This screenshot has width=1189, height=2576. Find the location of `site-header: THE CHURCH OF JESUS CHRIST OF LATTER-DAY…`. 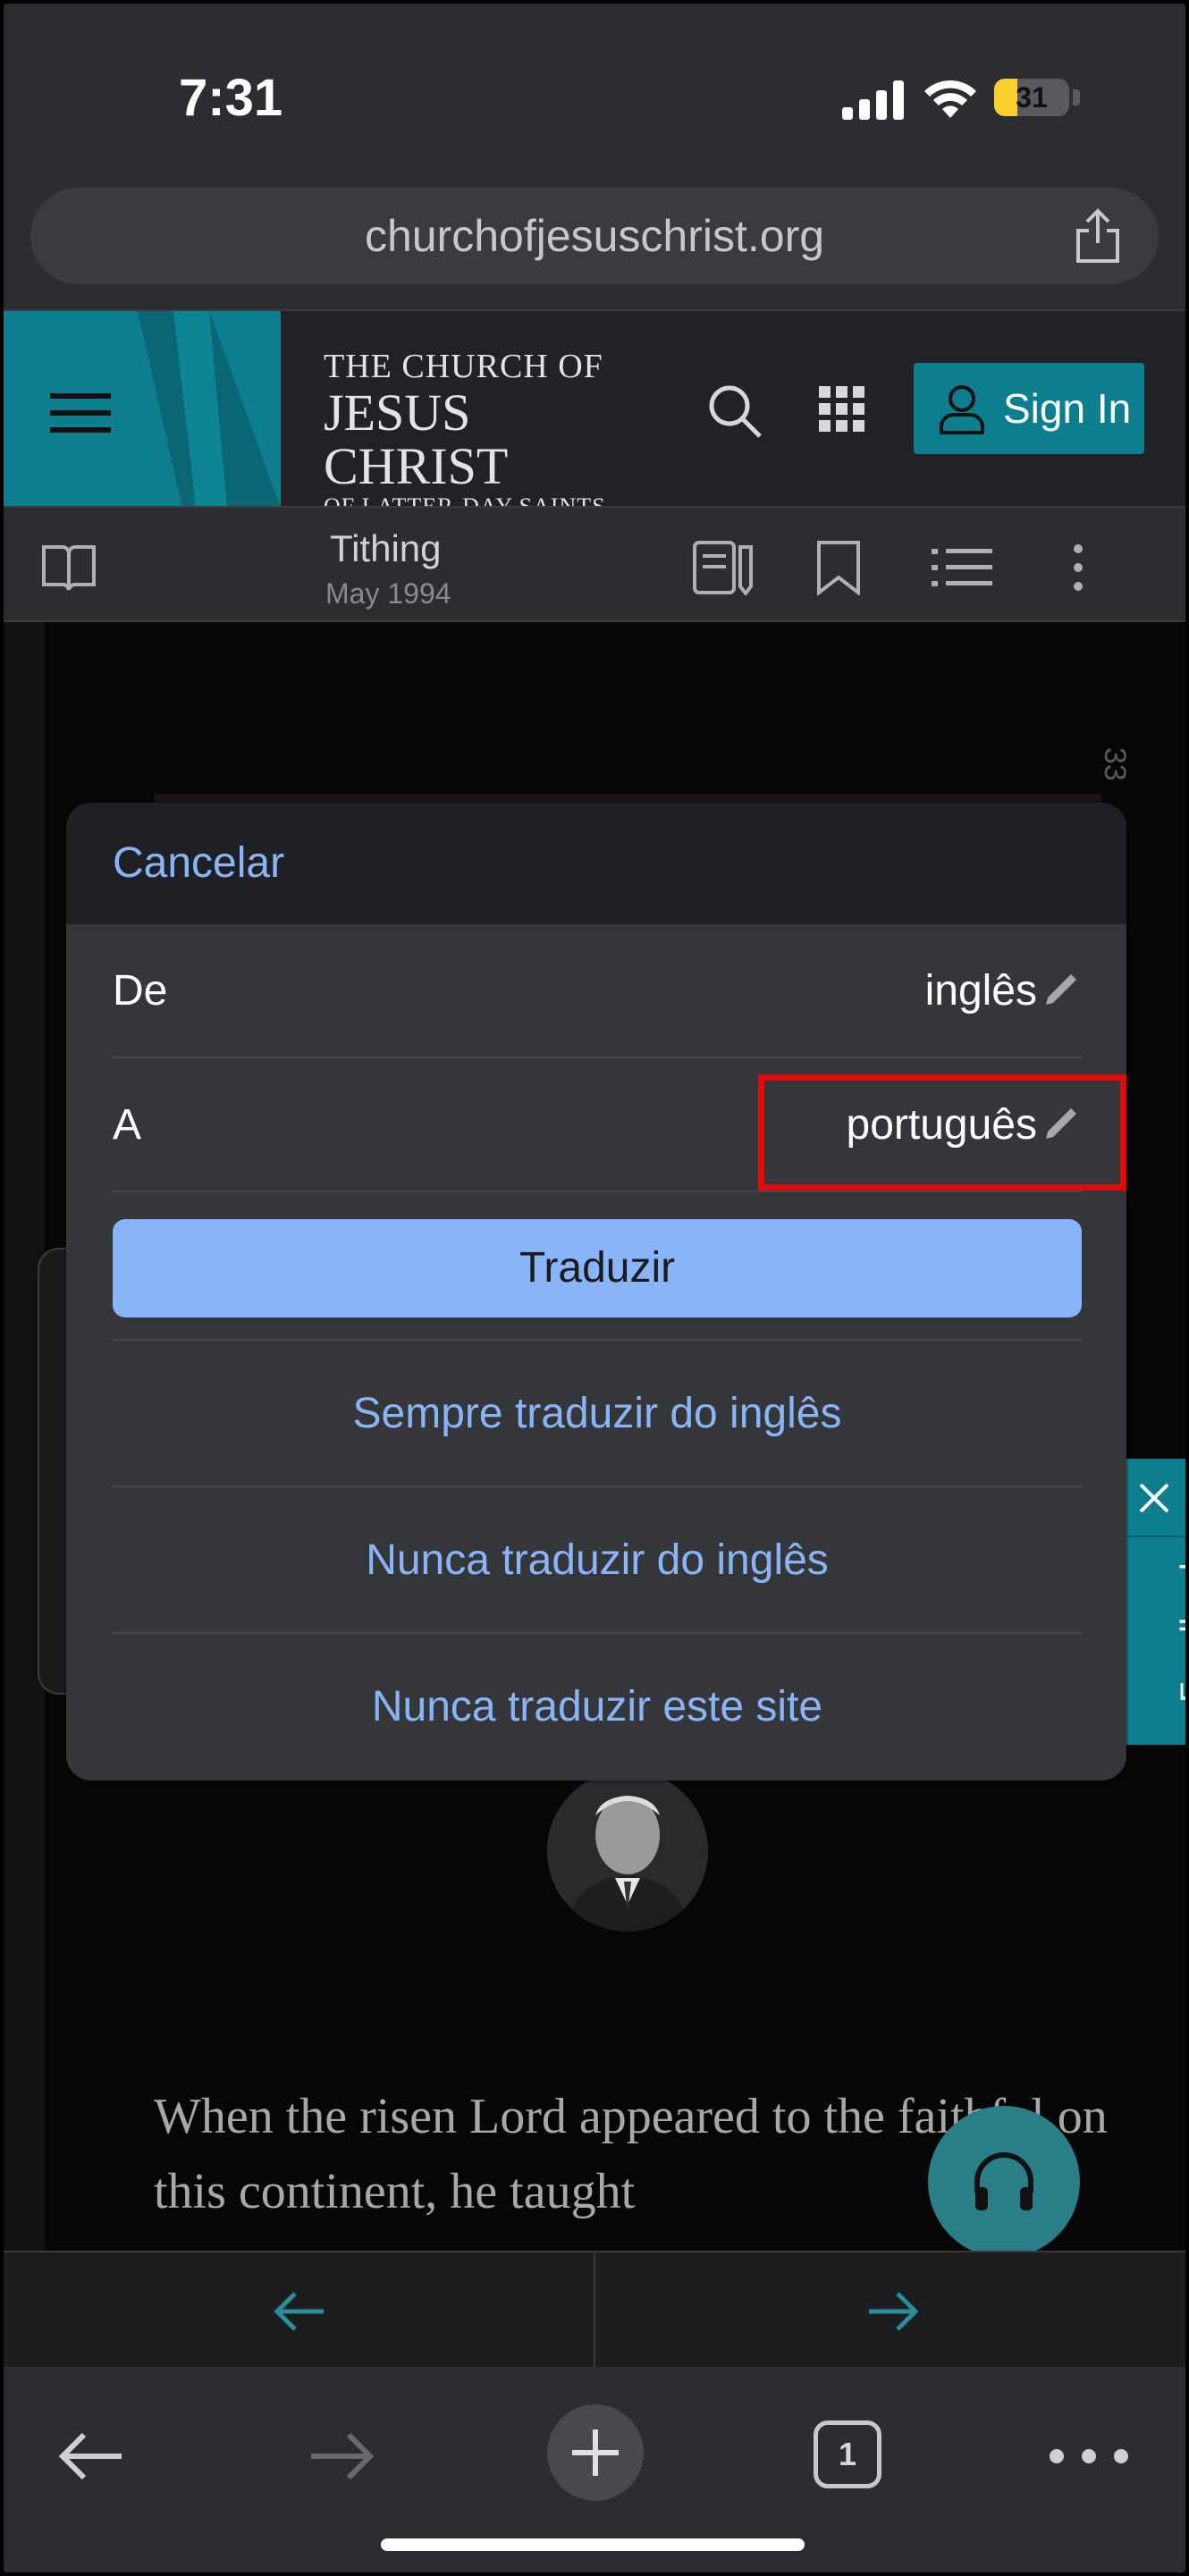

site-header: THE CHURCH OF JESUS CHRIST OF LATTER-DAY… is located at coordinates (594, 414).